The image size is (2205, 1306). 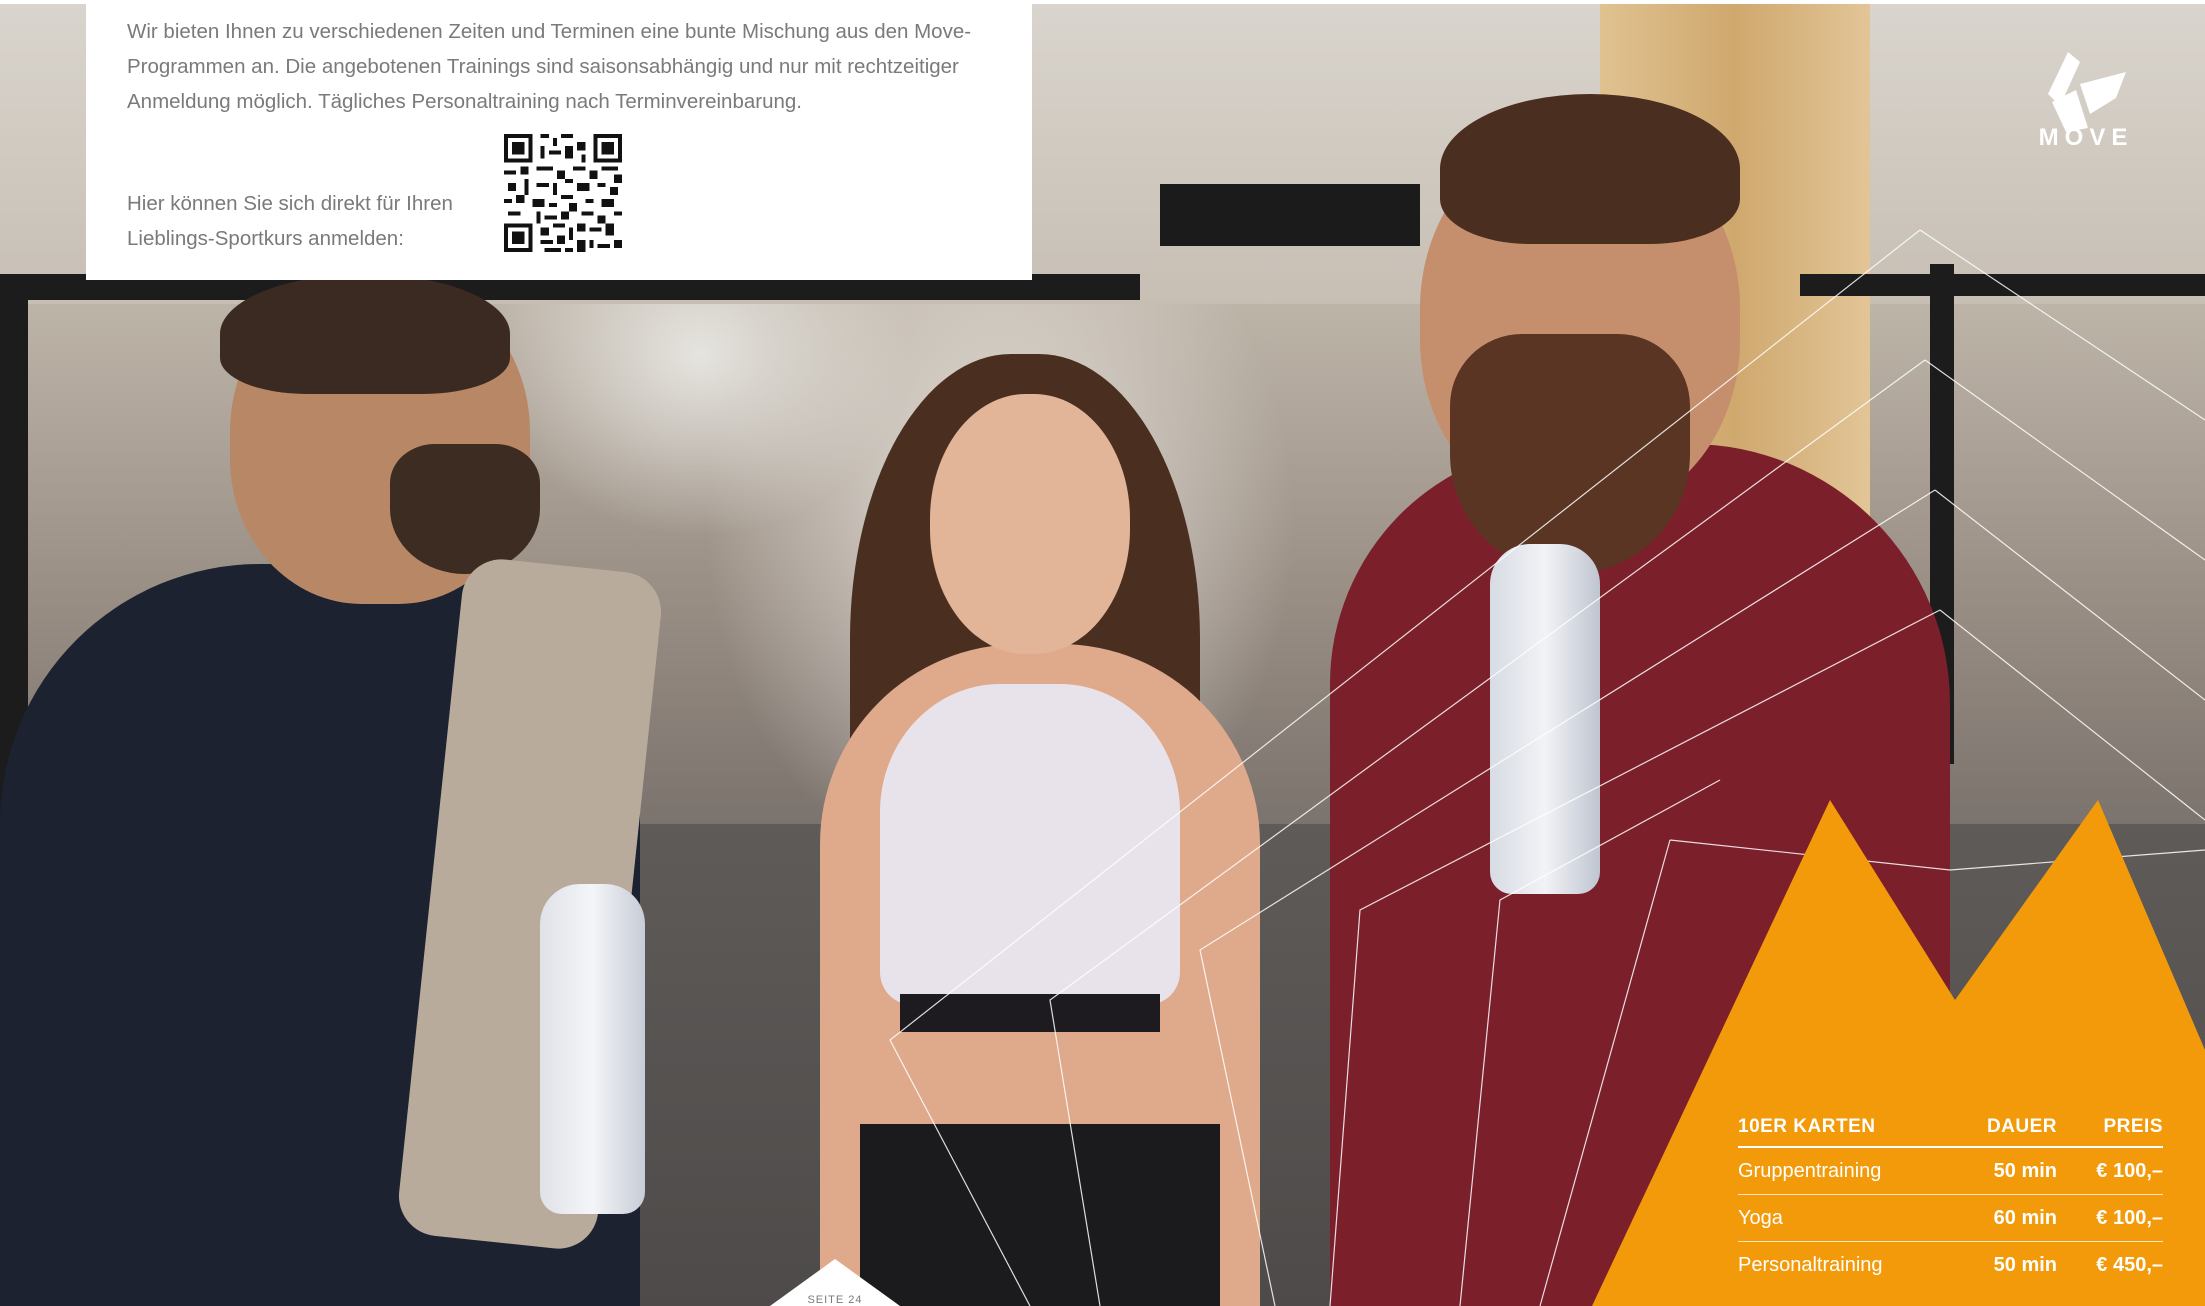 What do you see at coordinates (1950, 1171) in the screenshot?
I see `price-row-gruppentraining: Gruppentraining 50 min € 100,–` at bounding box center [1950, 1171].